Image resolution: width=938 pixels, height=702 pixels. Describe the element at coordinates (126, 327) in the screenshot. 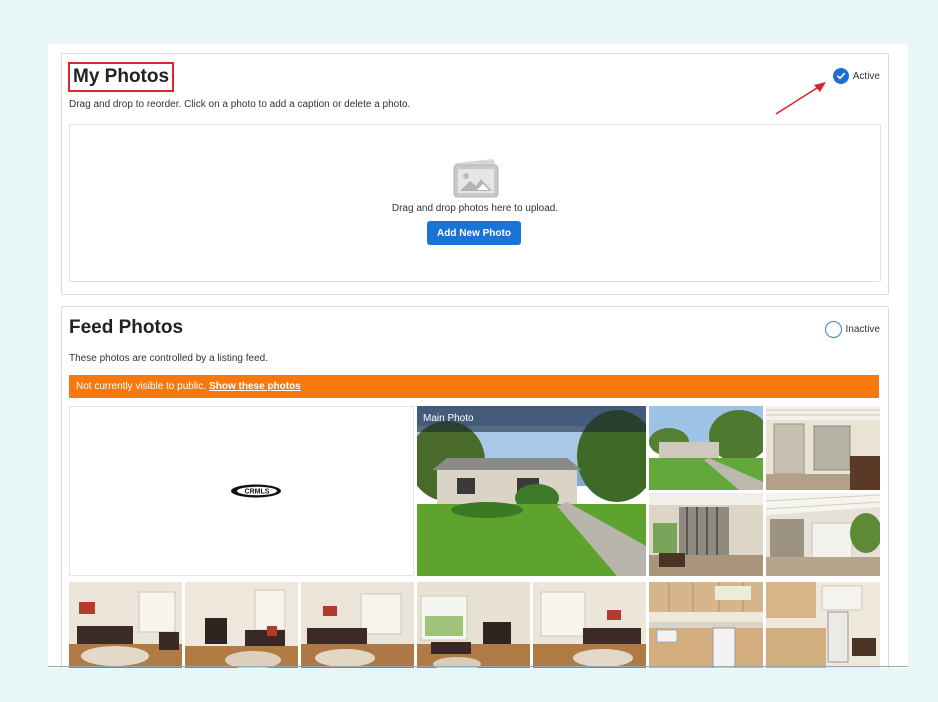

I see `feed-photos-title: Feed Photos` at that location.